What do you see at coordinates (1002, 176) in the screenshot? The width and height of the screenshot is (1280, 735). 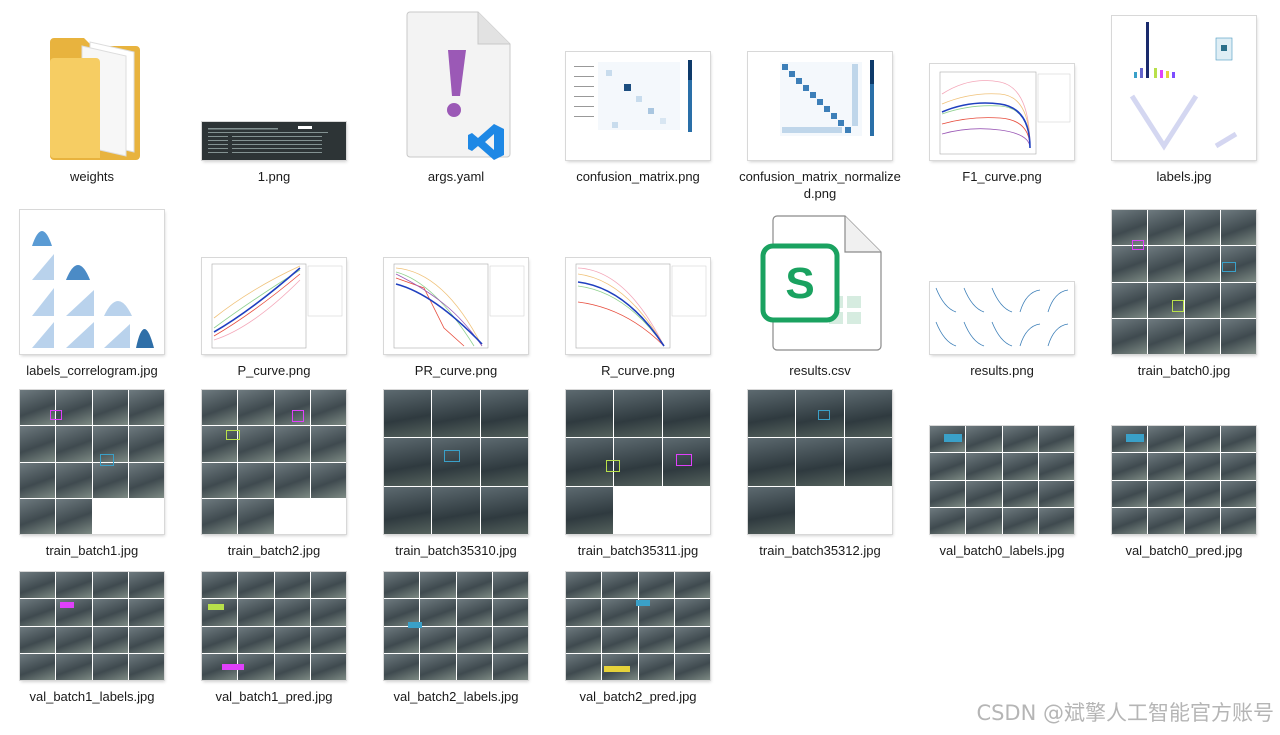 I see `file-name: F1_curve.png` at bounding box center [1002, 176].